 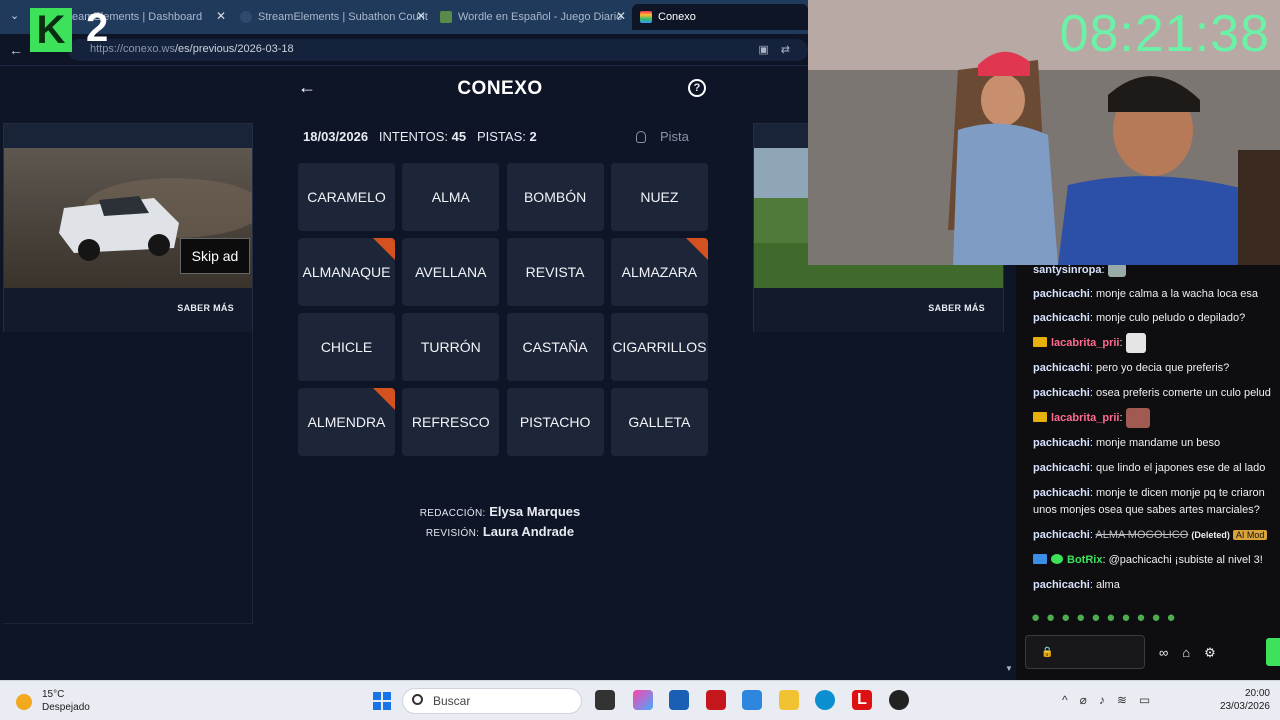 I want to click on chat-action-icons: ∞⌂⚙, so click(x=1194, y=653).